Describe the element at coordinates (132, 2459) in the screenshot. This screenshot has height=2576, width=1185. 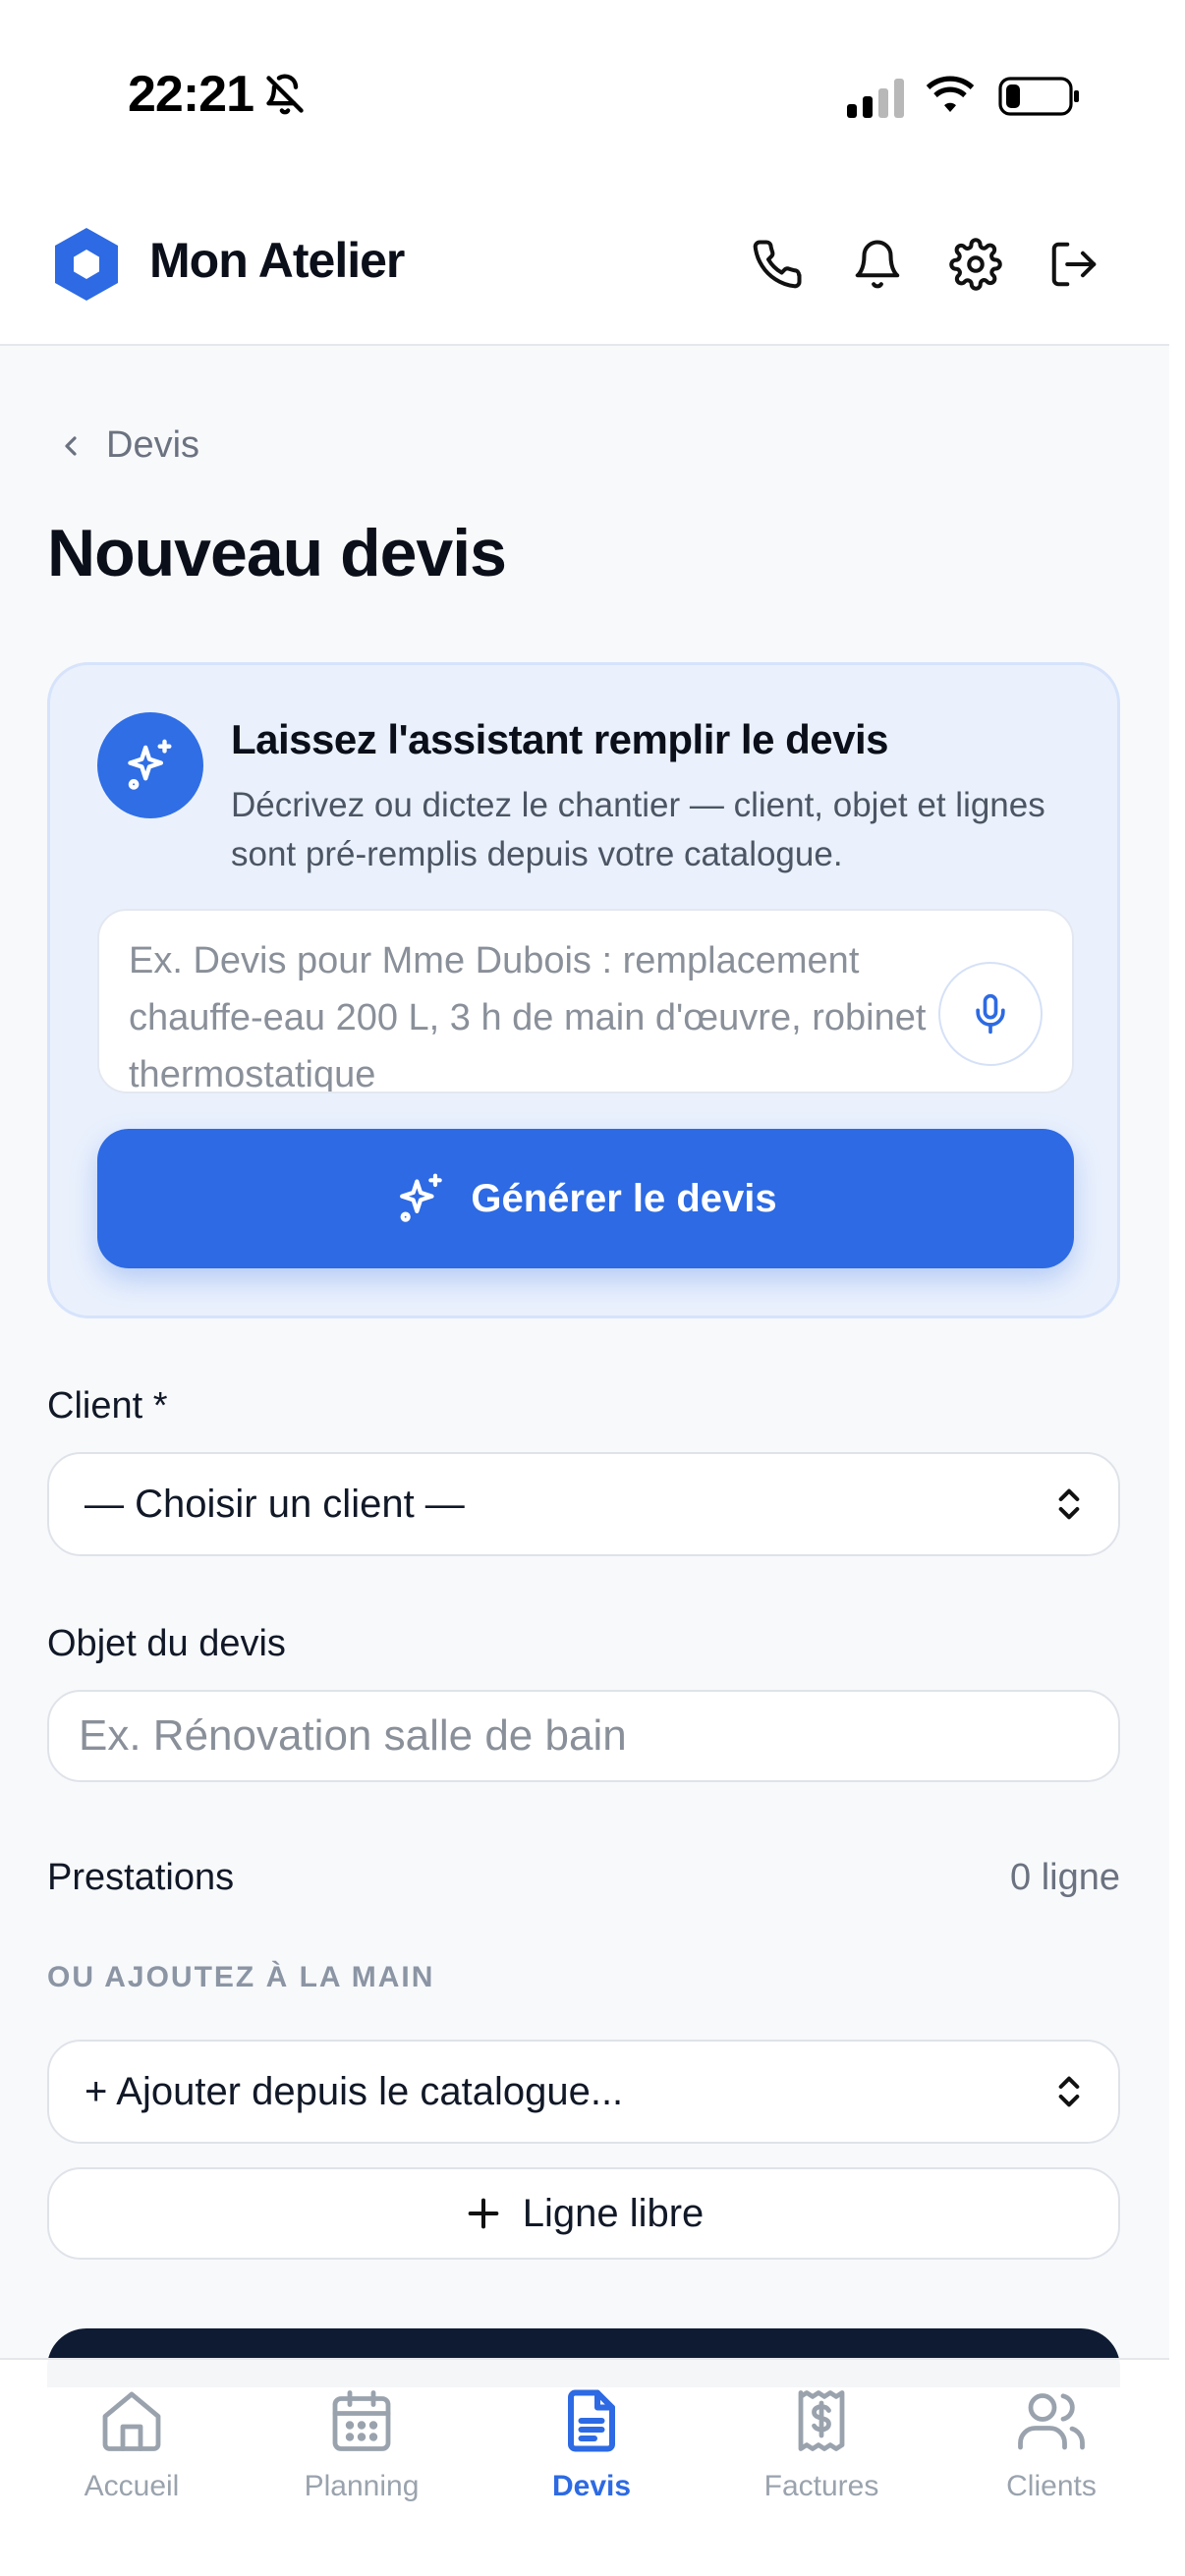
I see `nav-item-accueil: Accueil` at that location.